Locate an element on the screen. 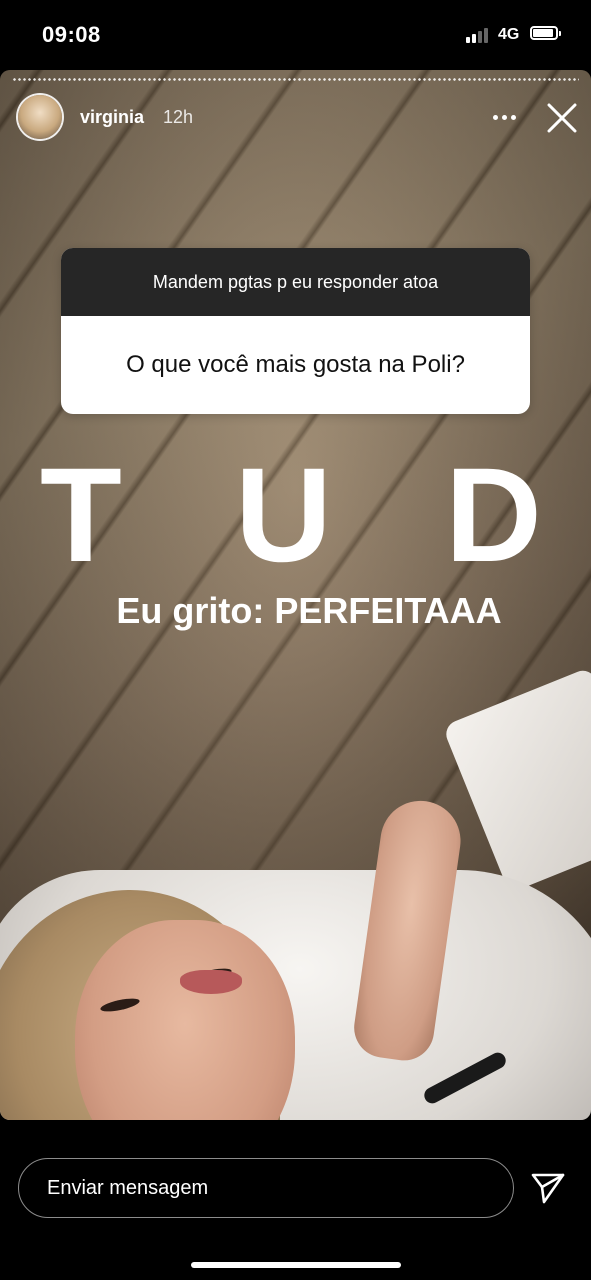 The height and width of the screenshot is (1280, 591). story-progress-bar is located at coordinates (295, 79).